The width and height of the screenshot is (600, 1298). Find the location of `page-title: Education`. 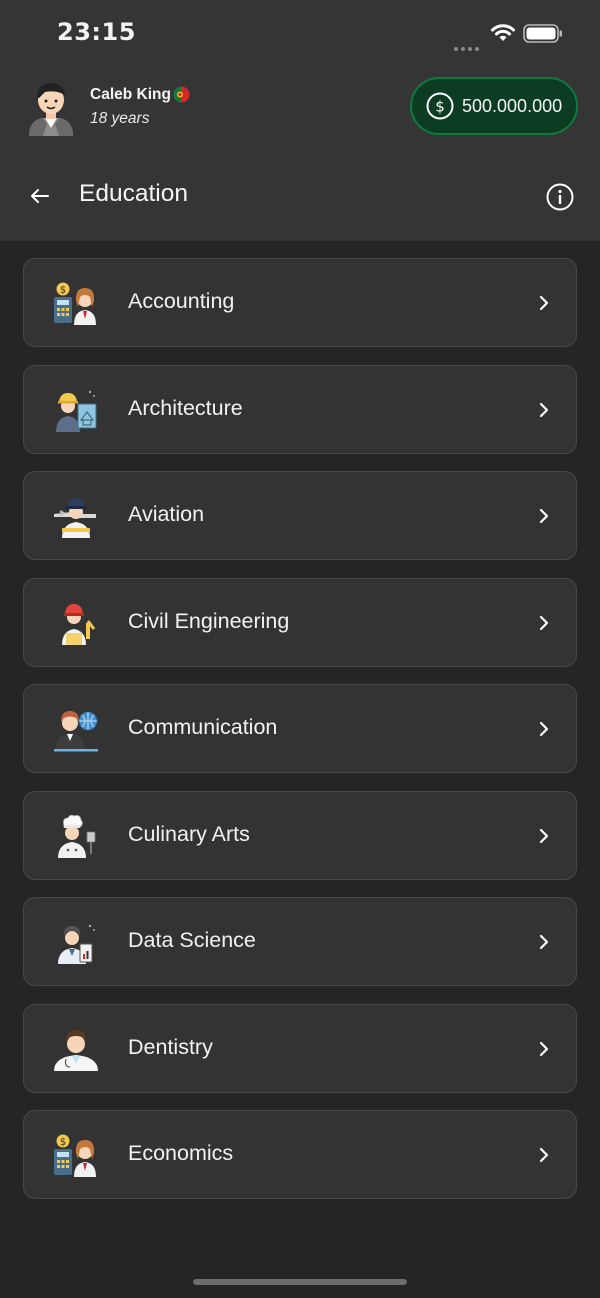

page-title: Education is located at coordinates (133, 193).